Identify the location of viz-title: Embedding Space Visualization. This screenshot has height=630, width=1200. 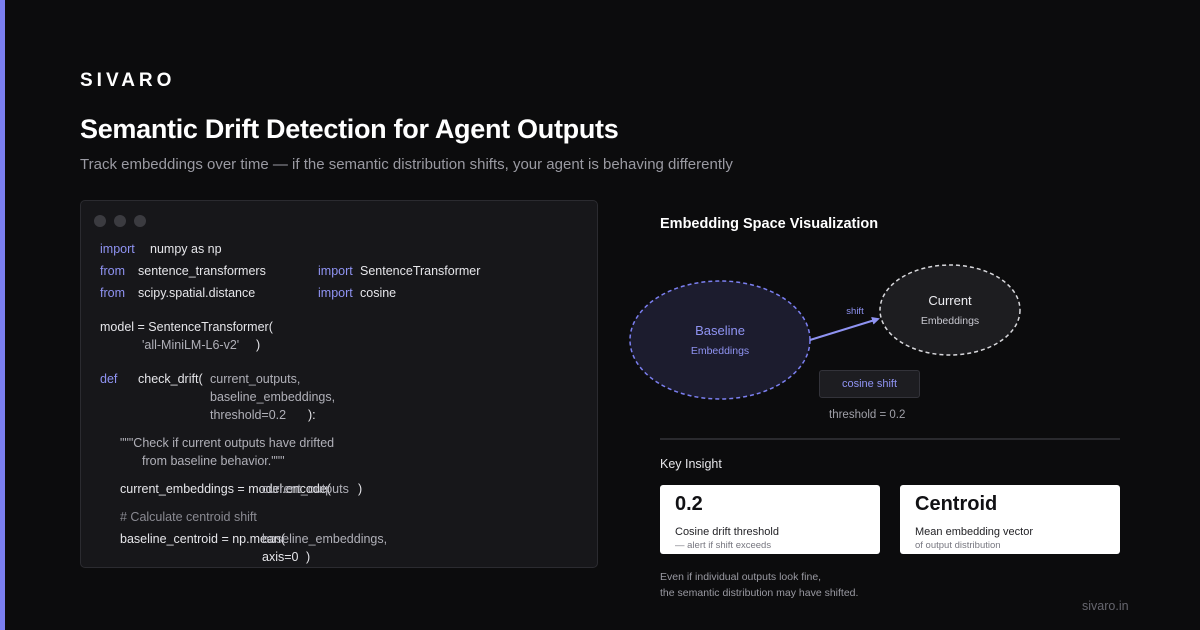
(769, 224).